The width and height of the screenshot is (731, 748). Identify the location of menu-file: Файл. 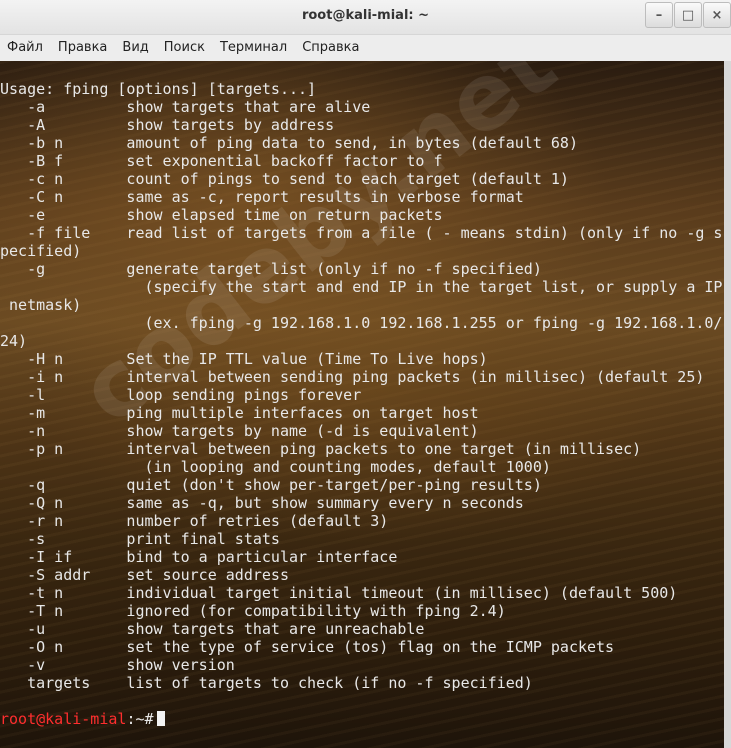
(25, 48).